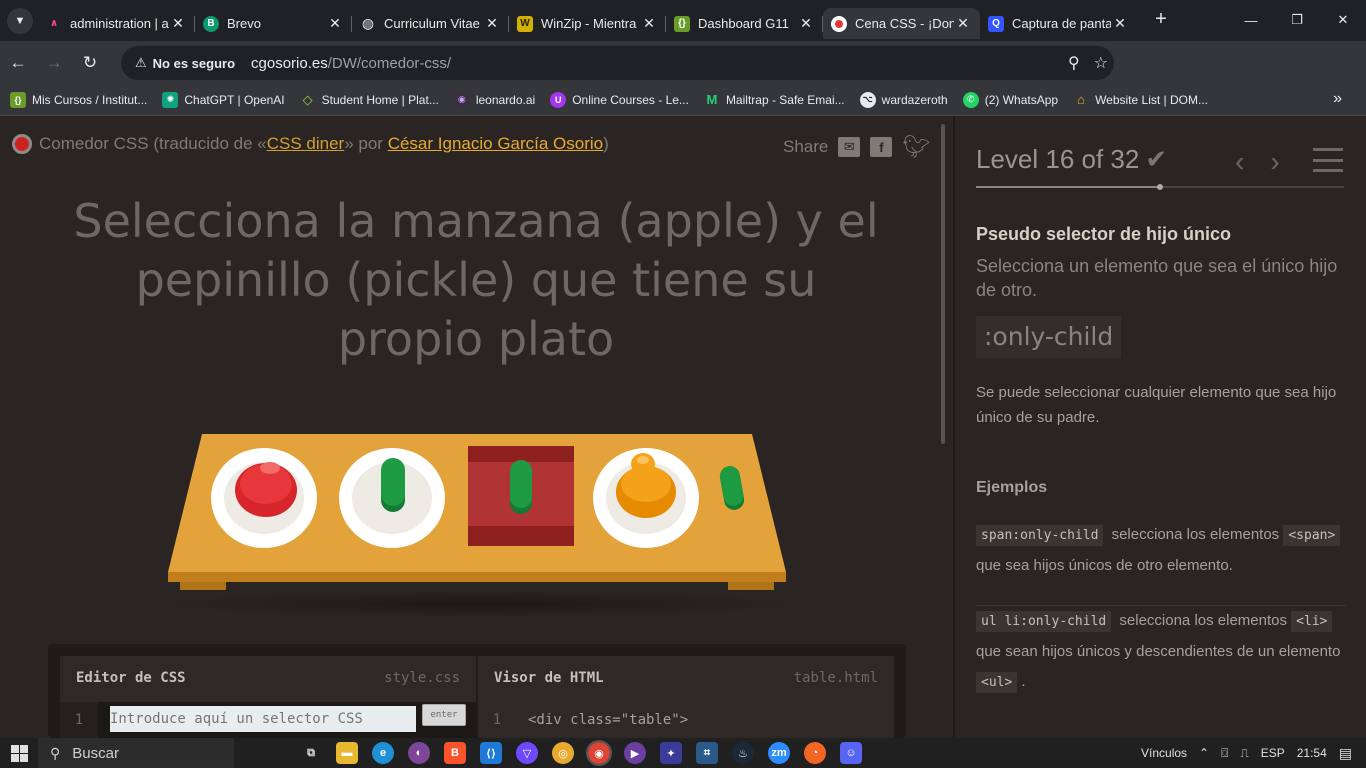 This screenshot has width=1366, height=768. Describe the element at coordinates (970, 99) in the screenshot. I see `whatsapp-icon: ✆` at that location.